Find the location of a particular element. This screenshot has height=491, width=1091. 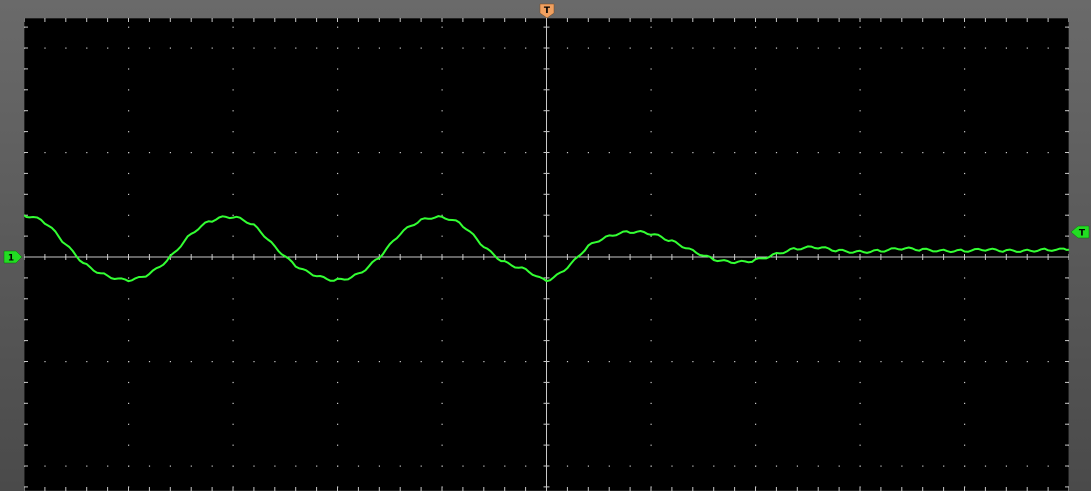

trigger-position-marker: T is located at coordinates (547, 11).